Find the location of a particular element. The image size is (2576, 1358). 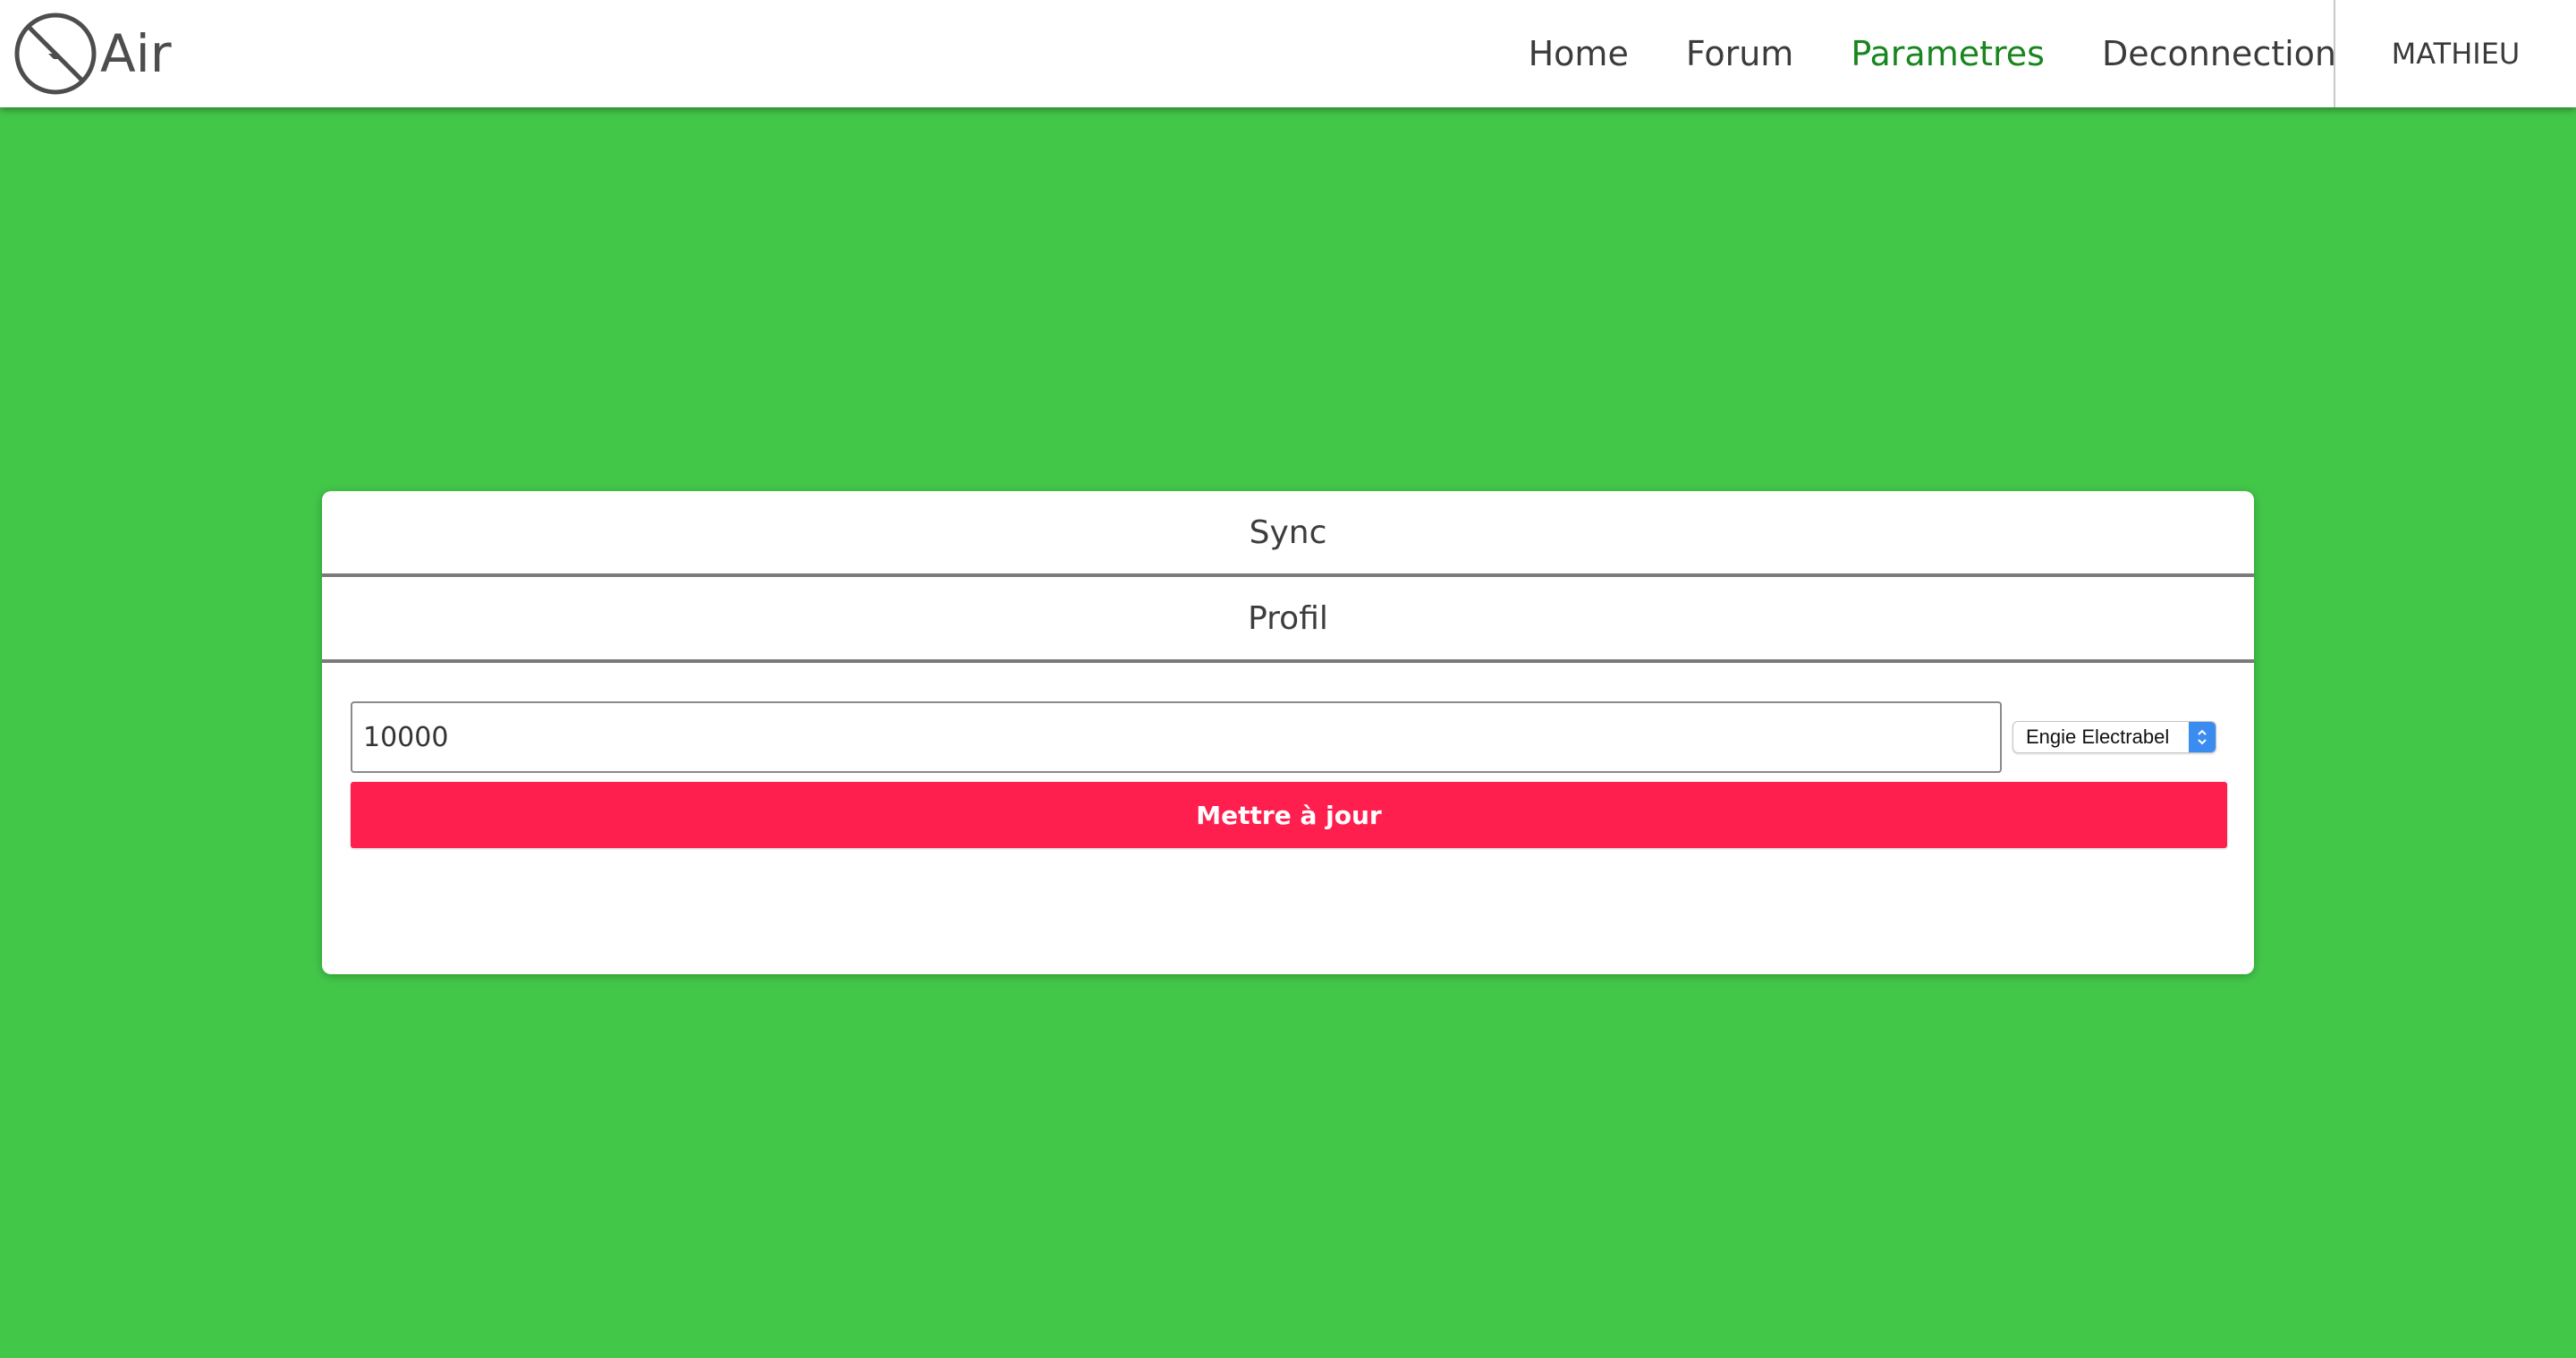

nav-link-forum: Forum is located at coordinates (1739, 53).